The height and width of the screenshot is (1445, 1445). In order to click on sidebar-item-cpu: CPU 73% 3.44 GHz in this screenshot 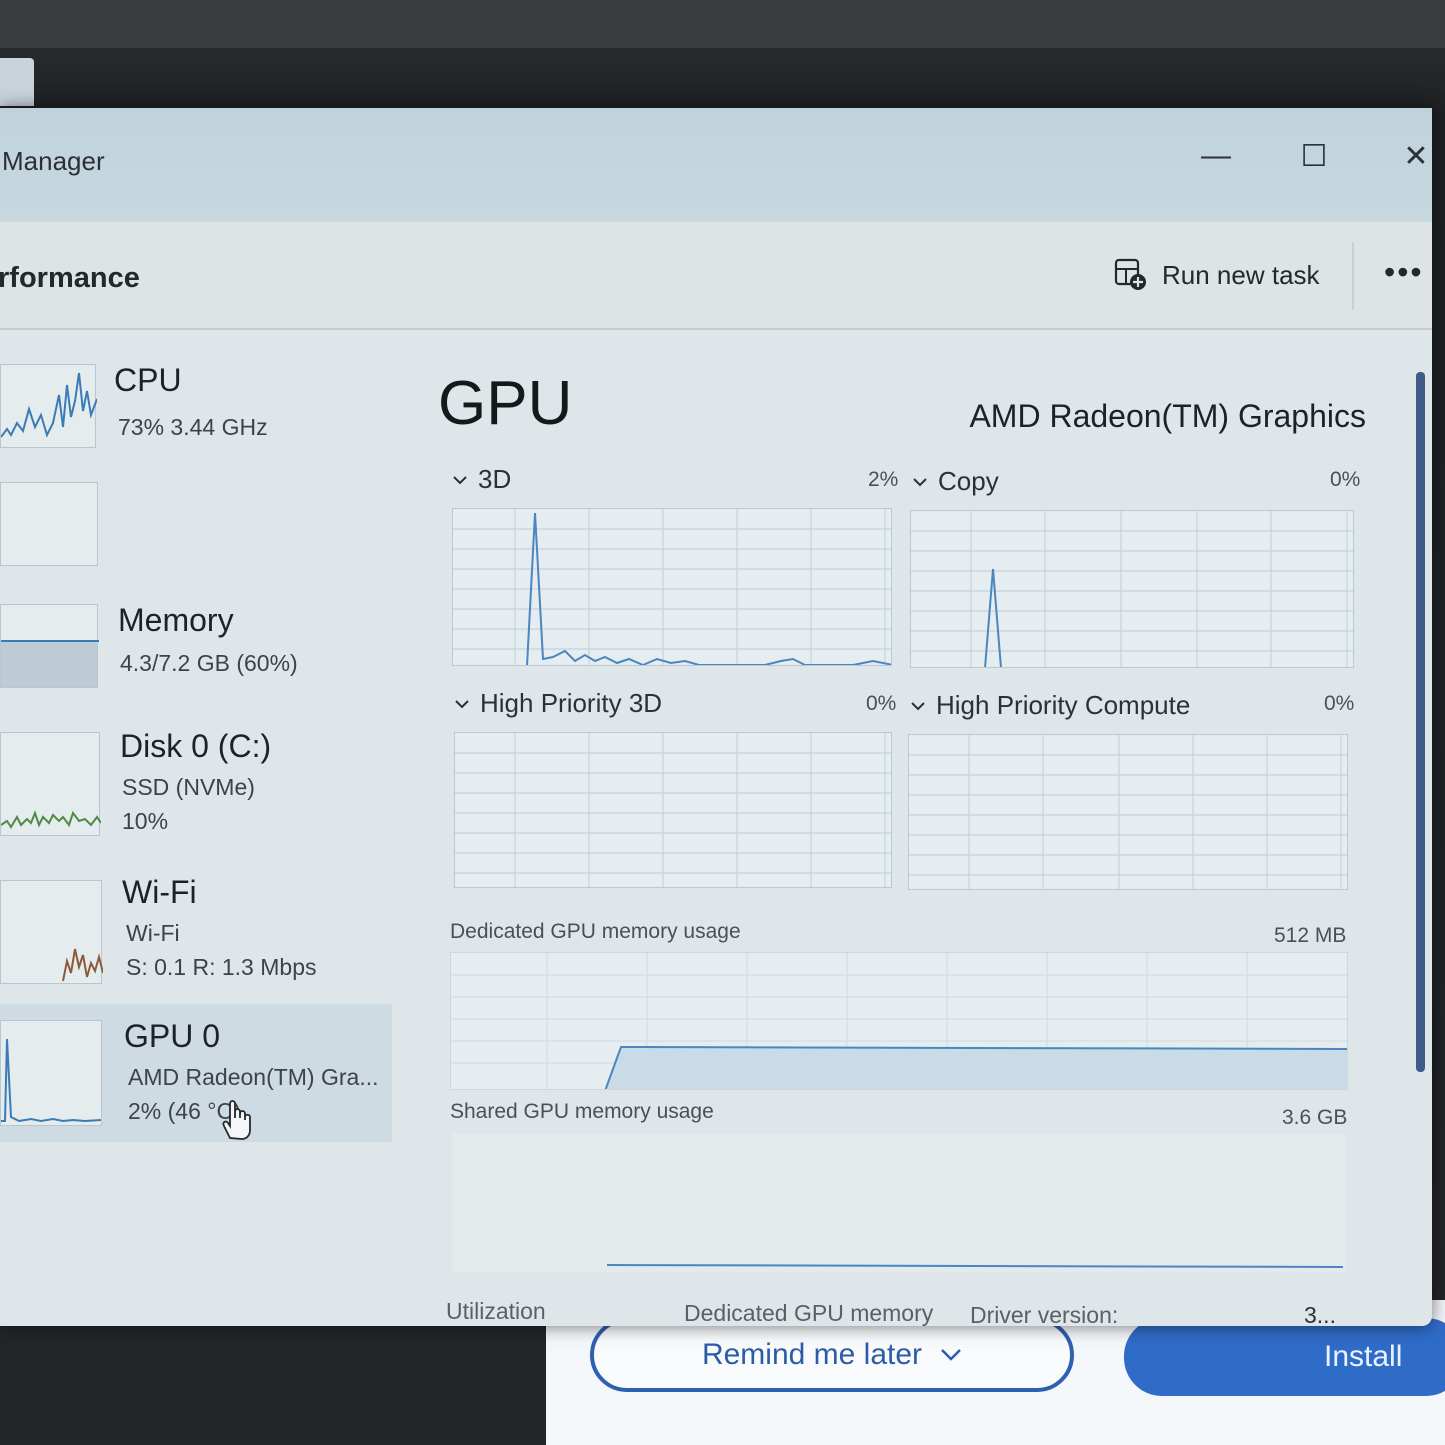, I will do `click(196, 412)`.